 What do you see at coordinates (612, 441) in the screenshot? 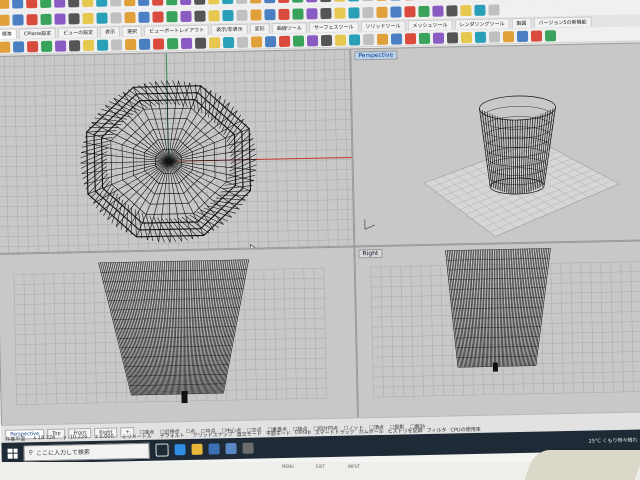
I see `weather-tray: 25°C くもり時々晴れ` at bounding box center [612, 441].